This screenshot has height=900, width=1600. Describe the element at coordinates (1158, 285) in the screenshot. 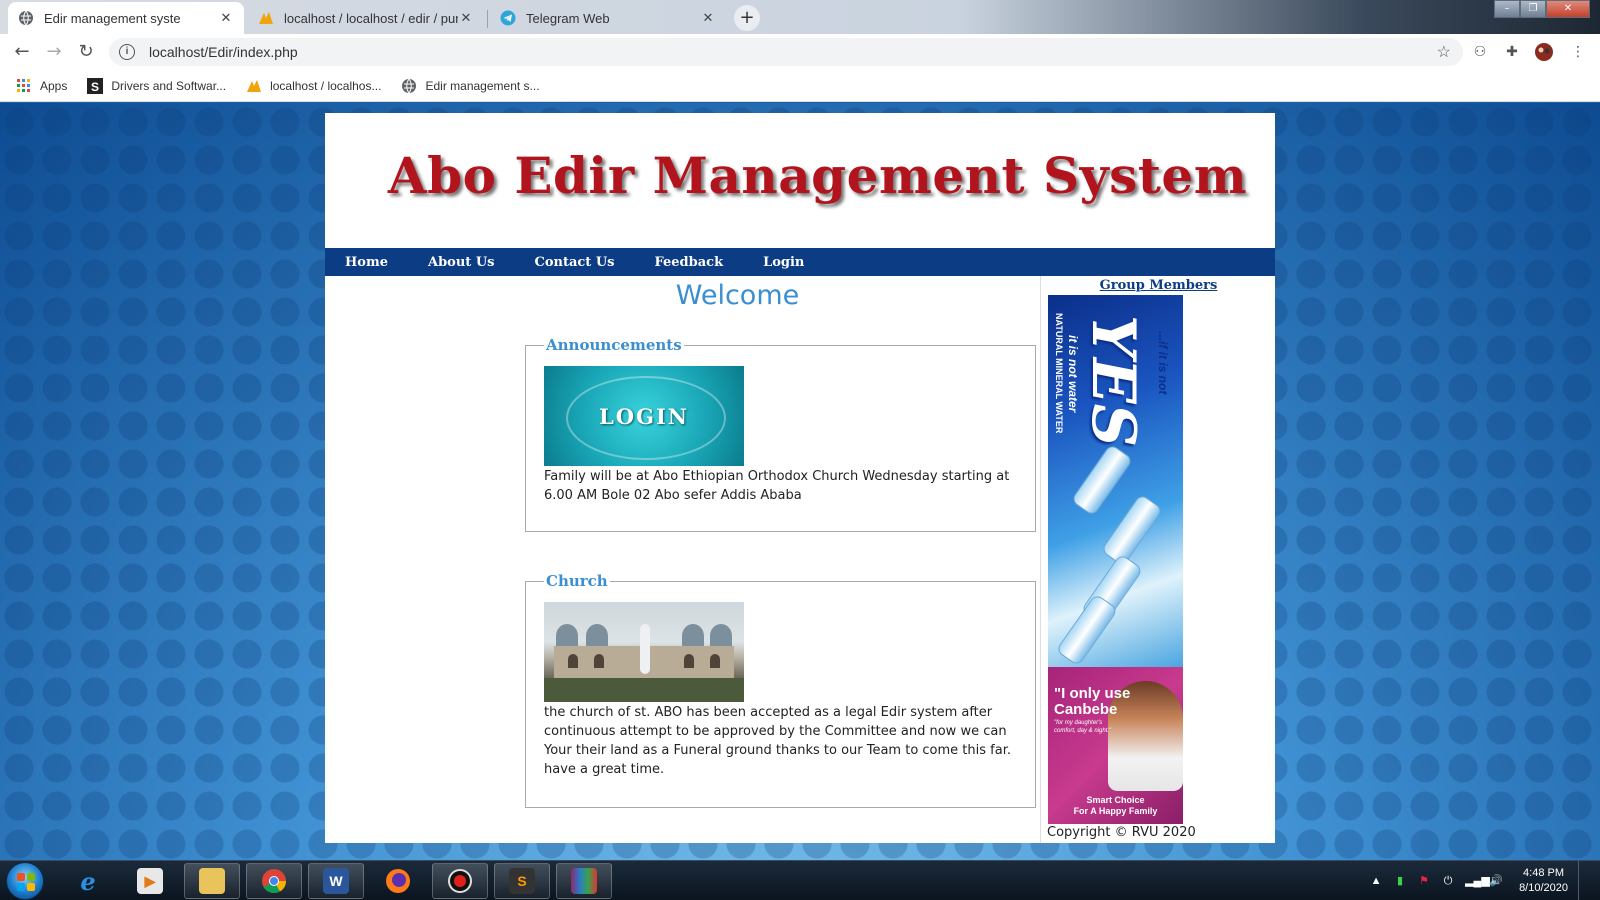

I see `group-members-link: Group Members` at that location.